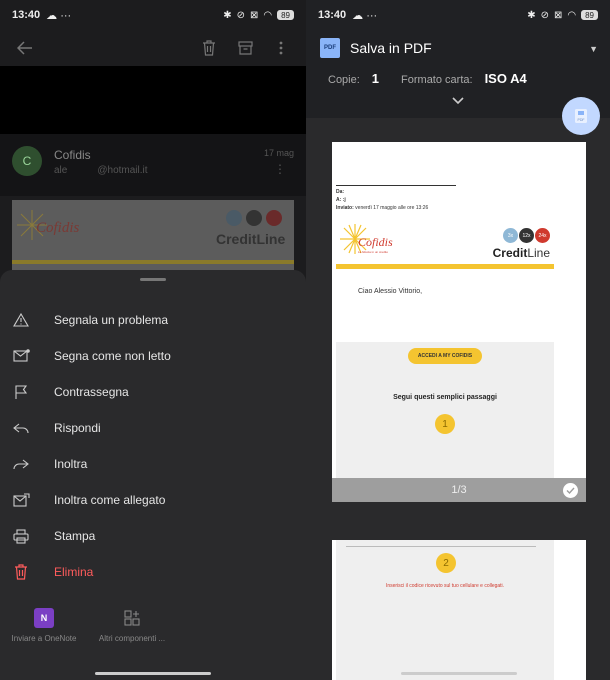 This screenshot has width=610, height=680. What do you see at coordinates (110, 500) in the screenshot?
I see `menu-item-label: Inoltra come allegato` at bounding box center [110, 500].